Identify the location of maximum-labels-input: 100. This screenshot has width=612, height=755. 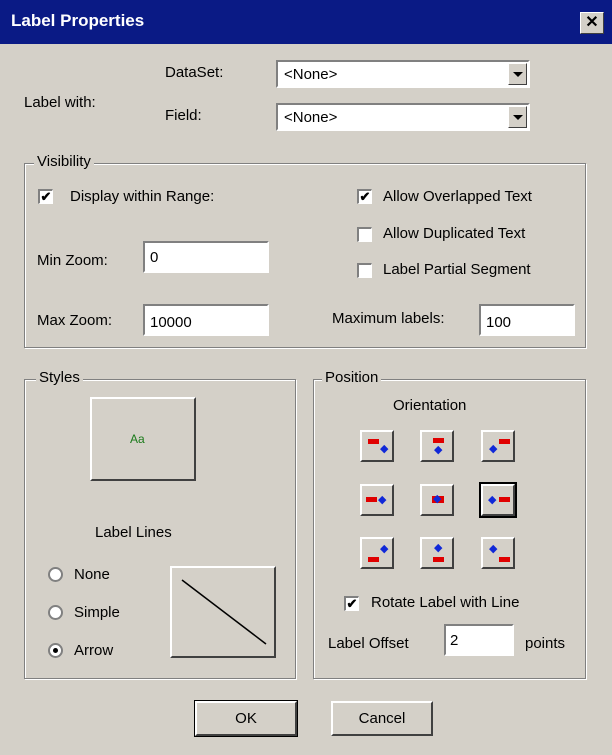
(527, 320).